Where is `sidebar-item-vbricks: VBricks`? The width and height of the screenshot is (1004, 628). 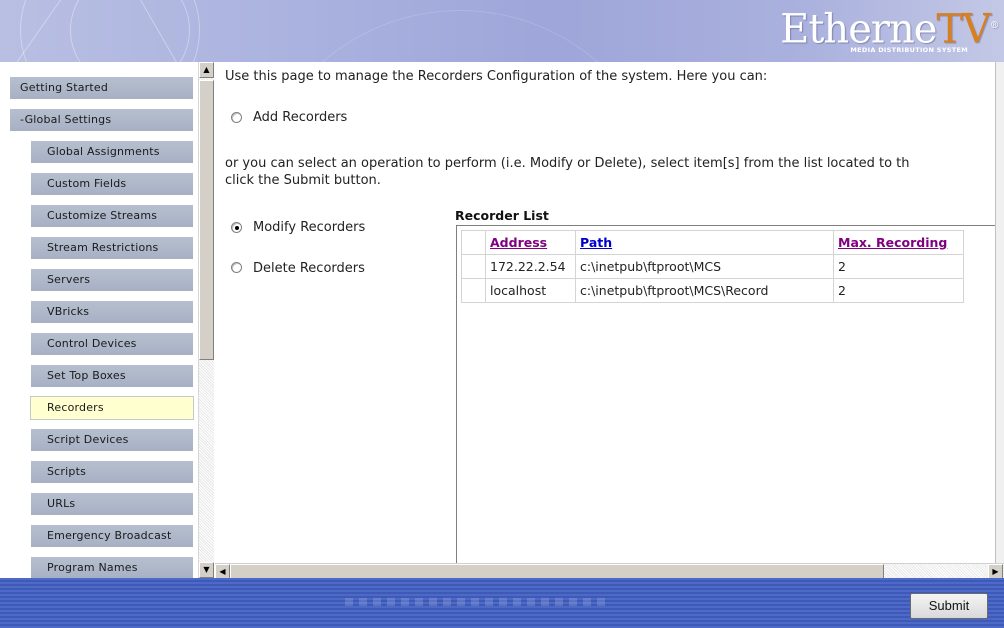 sidebar-item-vbricks: VBricks is located at coordinates (112, 312).